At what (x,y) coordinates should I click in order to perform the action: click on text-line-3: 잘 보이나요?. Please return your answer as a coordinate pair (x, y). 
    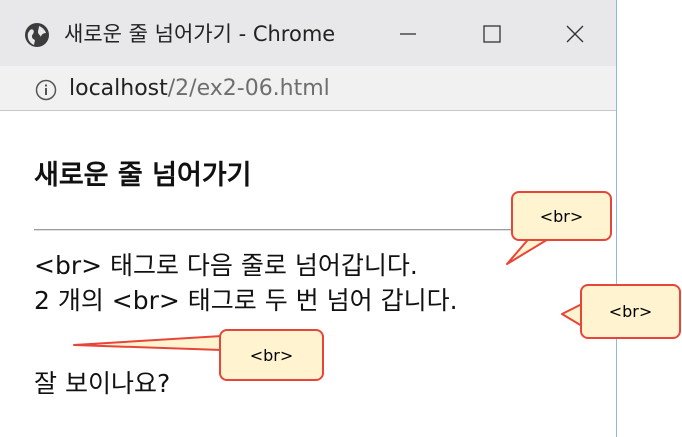
    Looking at the image, I should click on (102, 383).